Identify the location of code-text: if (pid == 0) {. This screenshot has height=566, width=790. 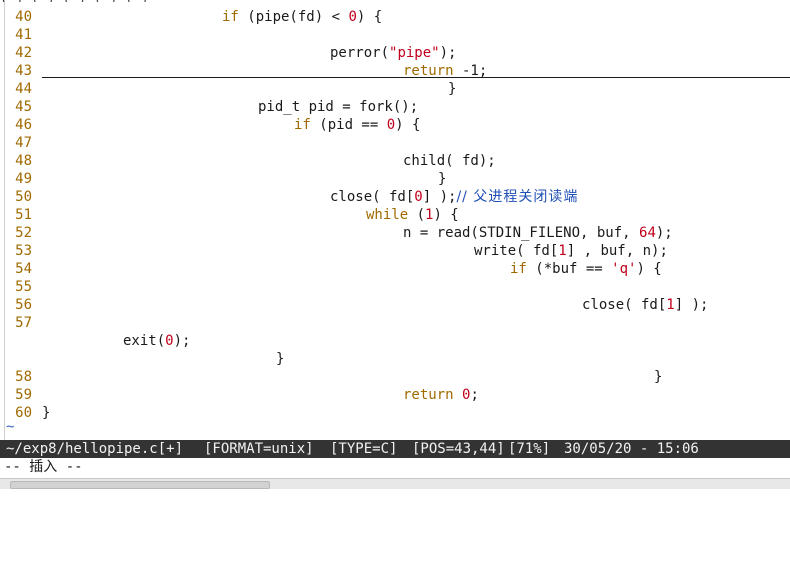
(357, 125).